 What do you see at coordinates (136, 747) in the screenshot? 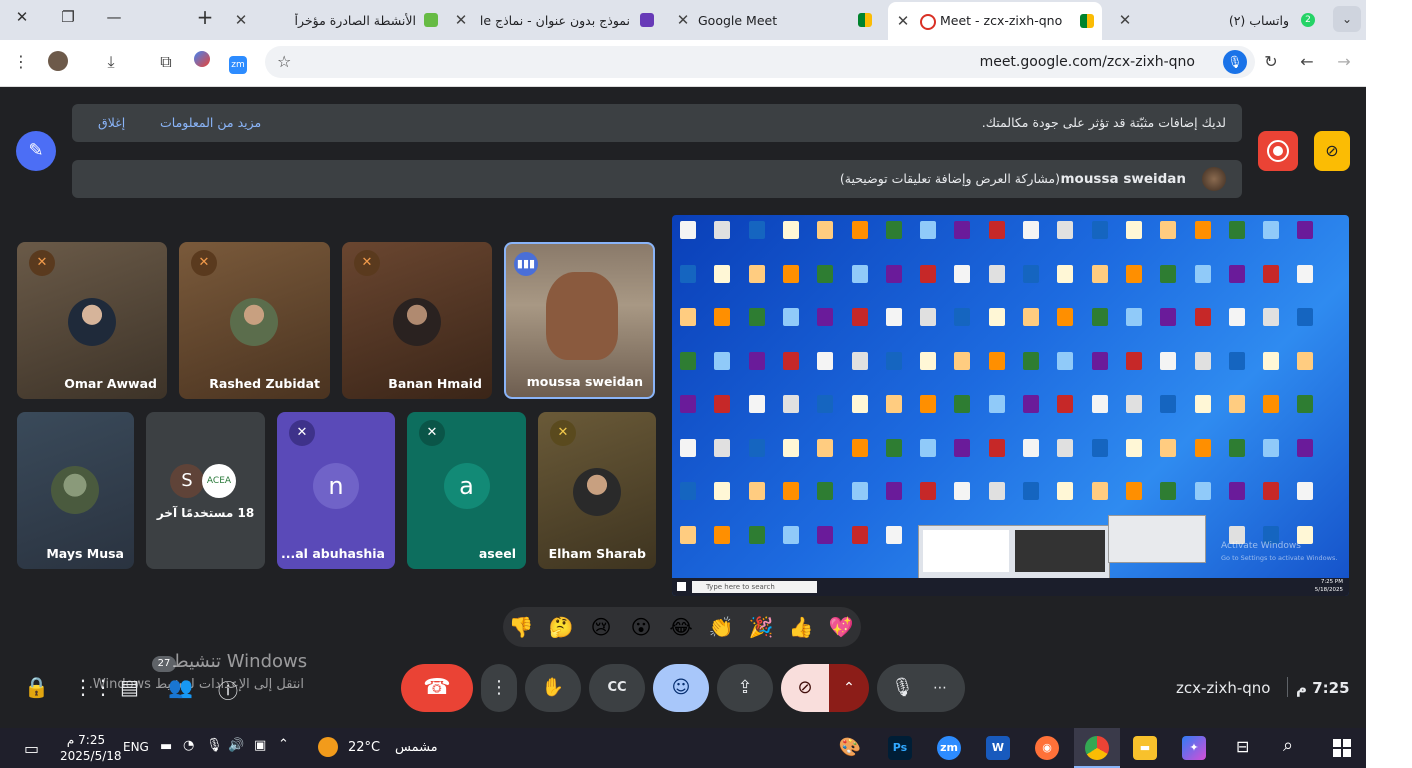
I see `language-indicator: ENG` at bounding box center [136, 747].